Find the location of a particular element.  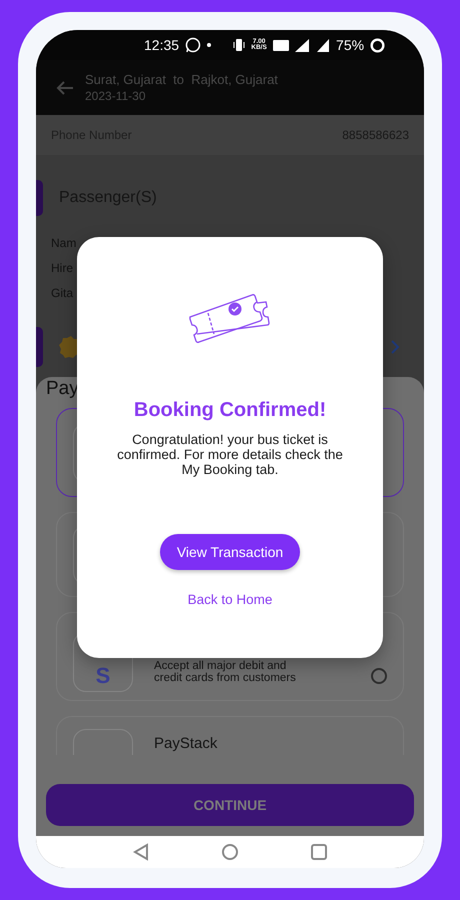

dialog-title: Booking Confirmed! is located at coordinates (230, 410).